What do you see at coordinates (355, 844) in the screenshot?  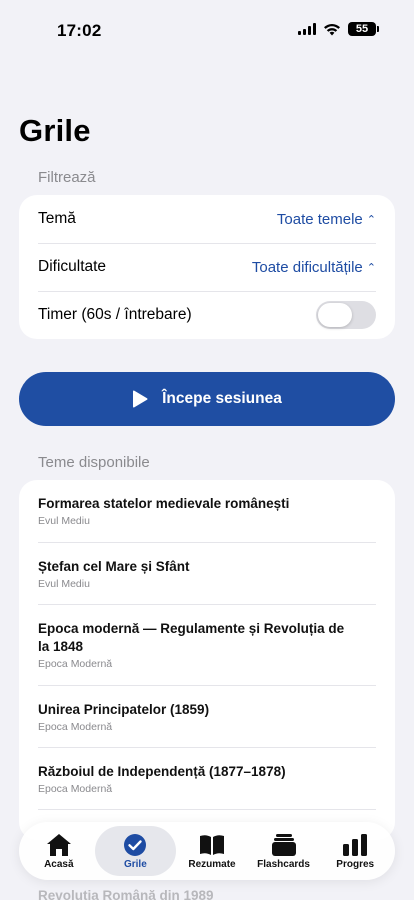 I see `bar-chart-icon` at bounding box center [355, 844].